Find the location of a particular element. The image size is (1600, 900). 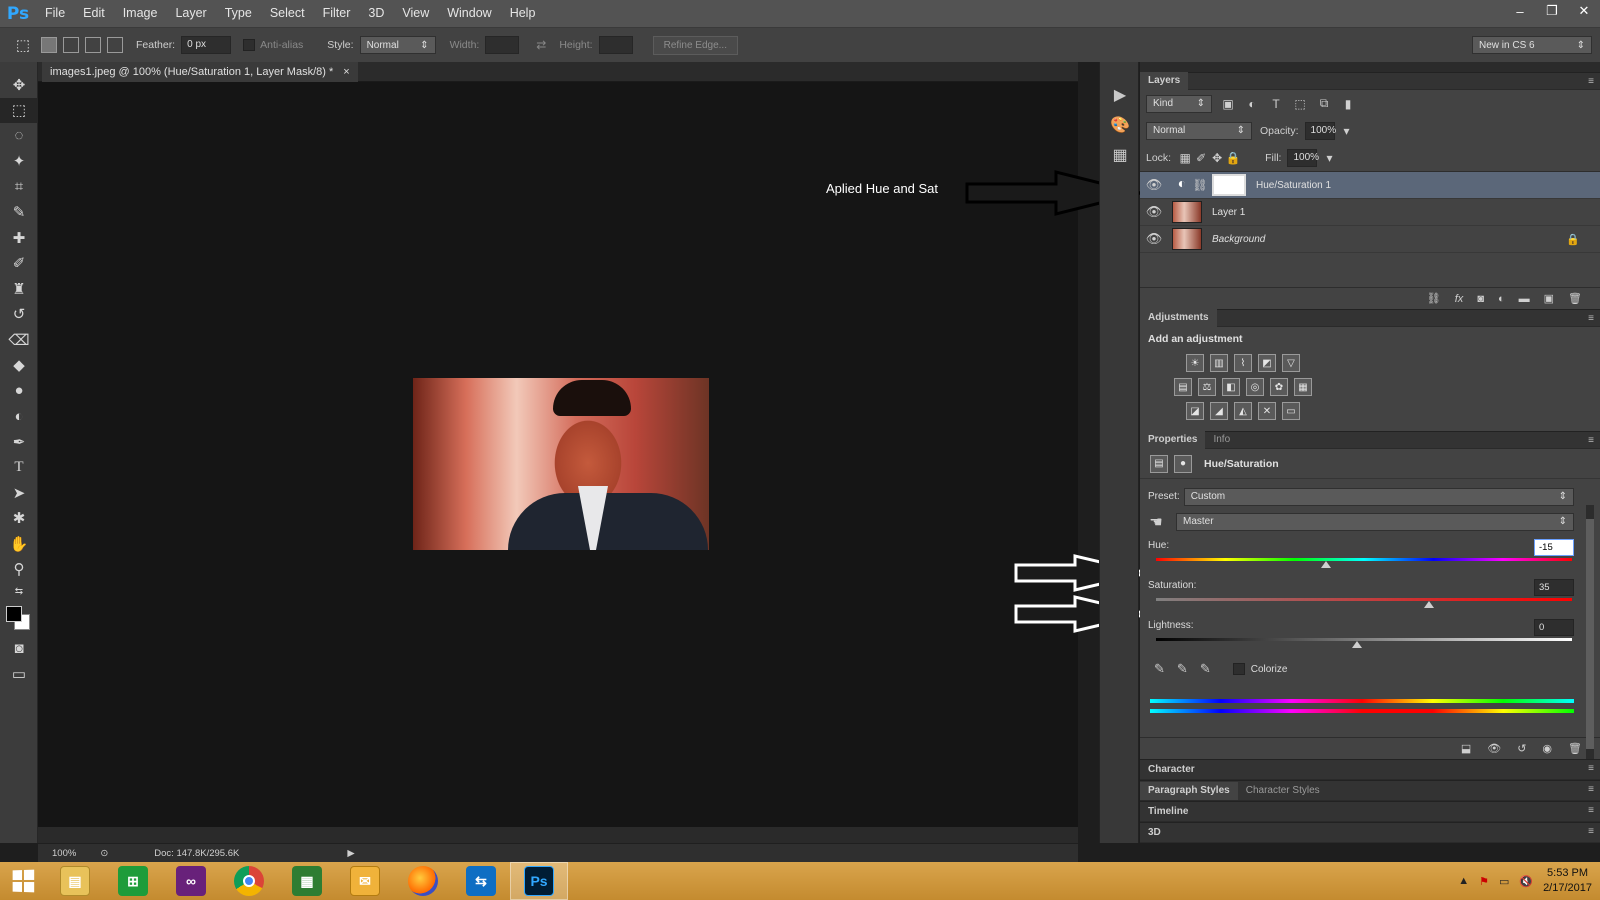

photo-filter-icon: ◎ is located at coordinates (1255, 387).